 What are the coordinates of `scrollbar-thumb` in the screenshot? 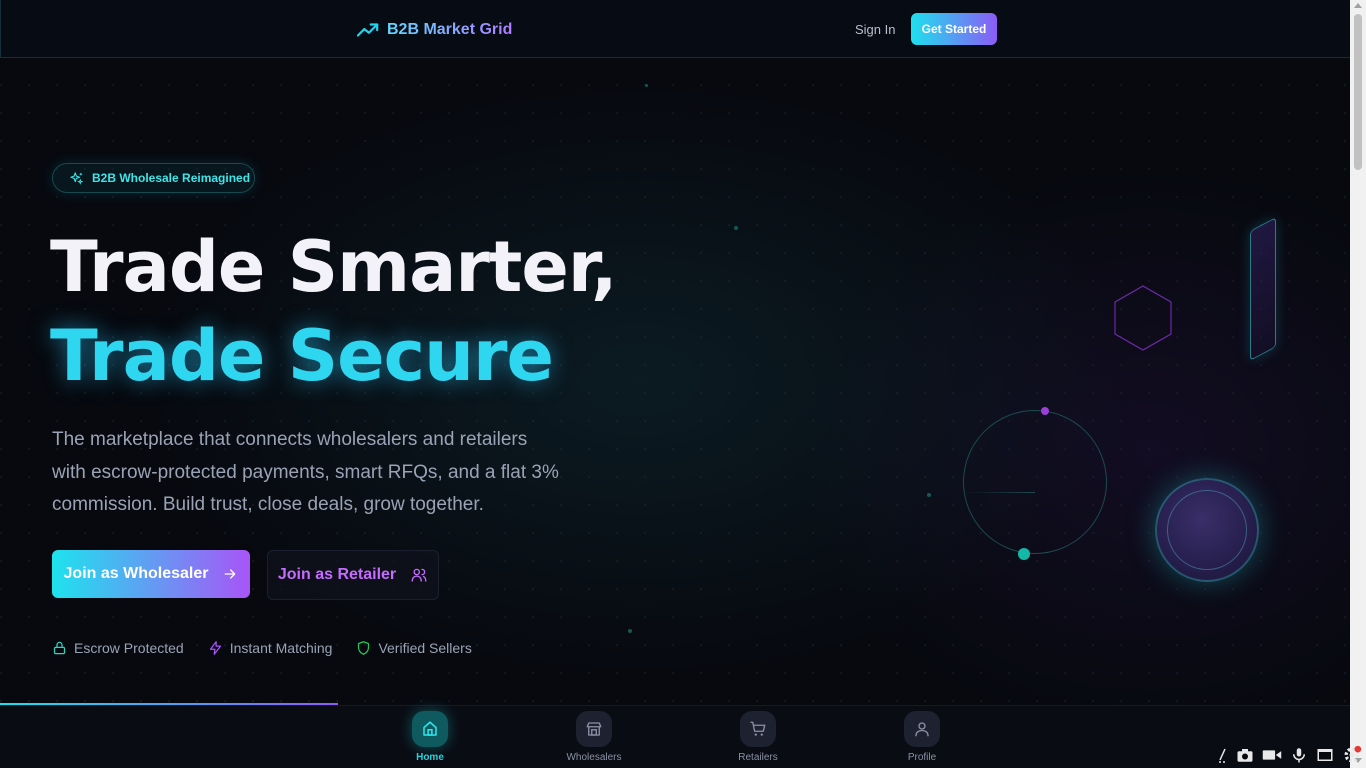 It's located at (1358, 92).